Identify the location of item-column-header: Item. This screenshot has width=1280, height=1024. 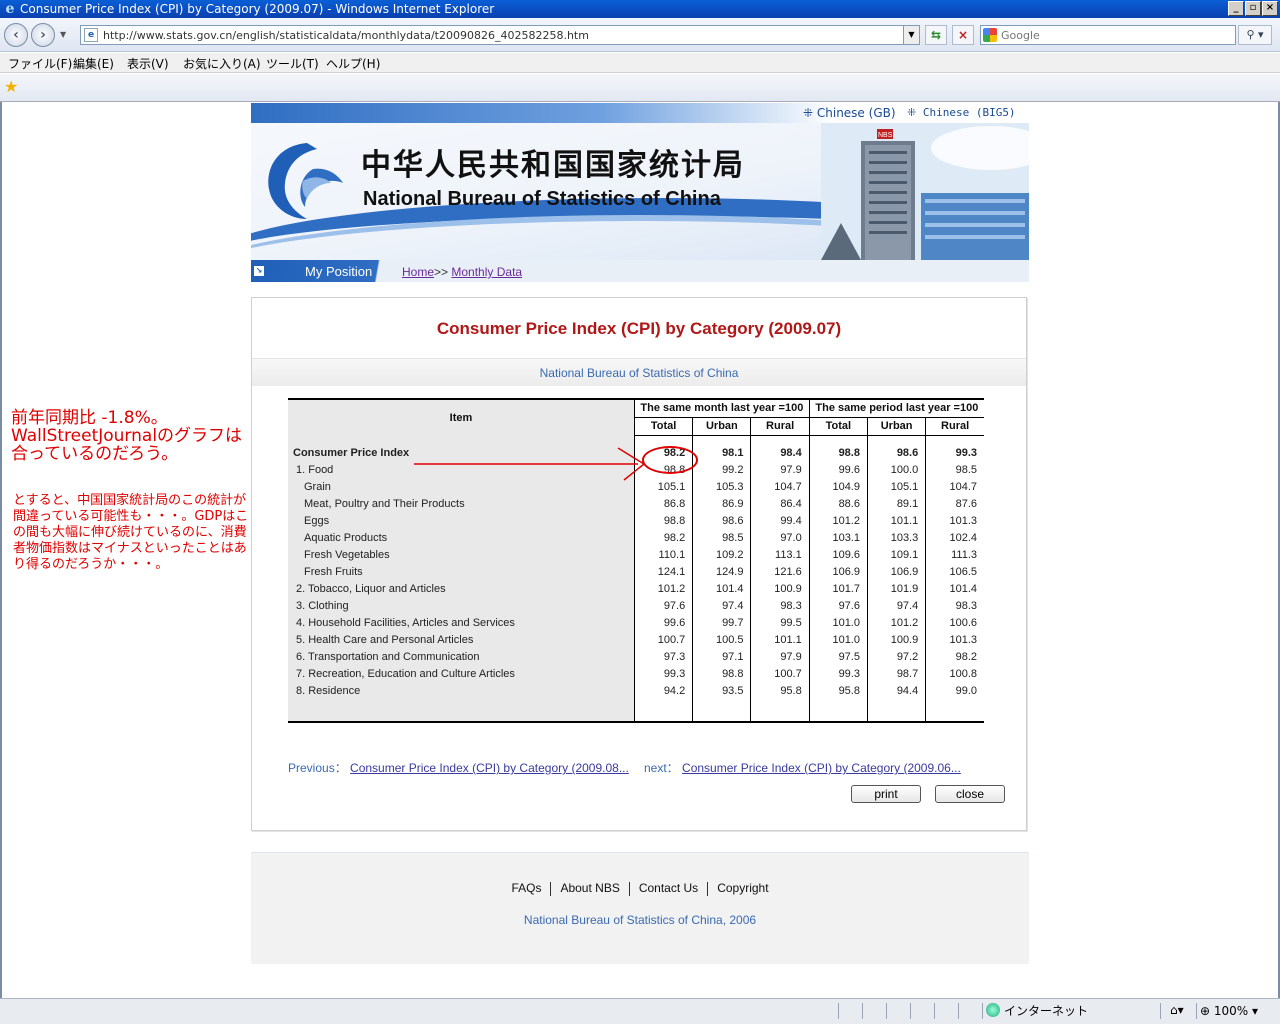
(461, 416).